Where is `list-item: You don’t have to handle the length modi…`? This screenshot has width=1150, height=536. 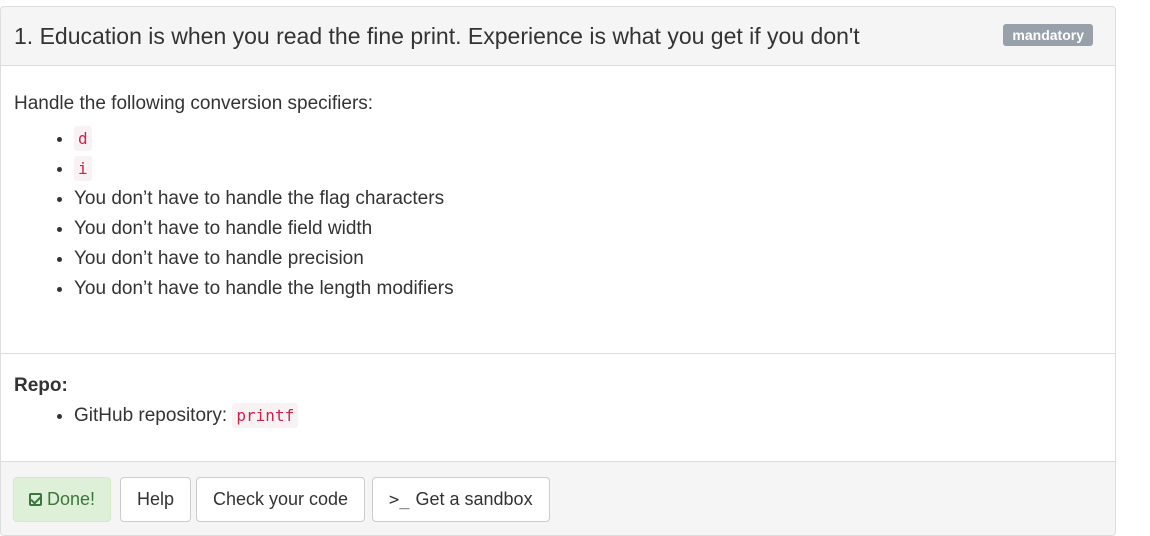
list-item: You don’t have to handle the length modi… is located at coordinates (588, 289).